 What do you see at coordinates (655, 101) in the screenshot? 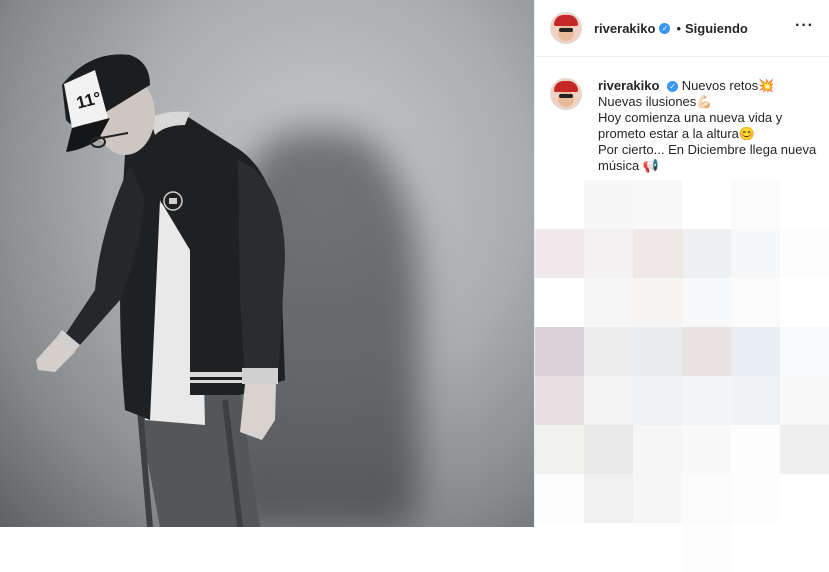
I see `caption-line: Nuevas ilusiones💪🏻` at bounding box center [655, 101].